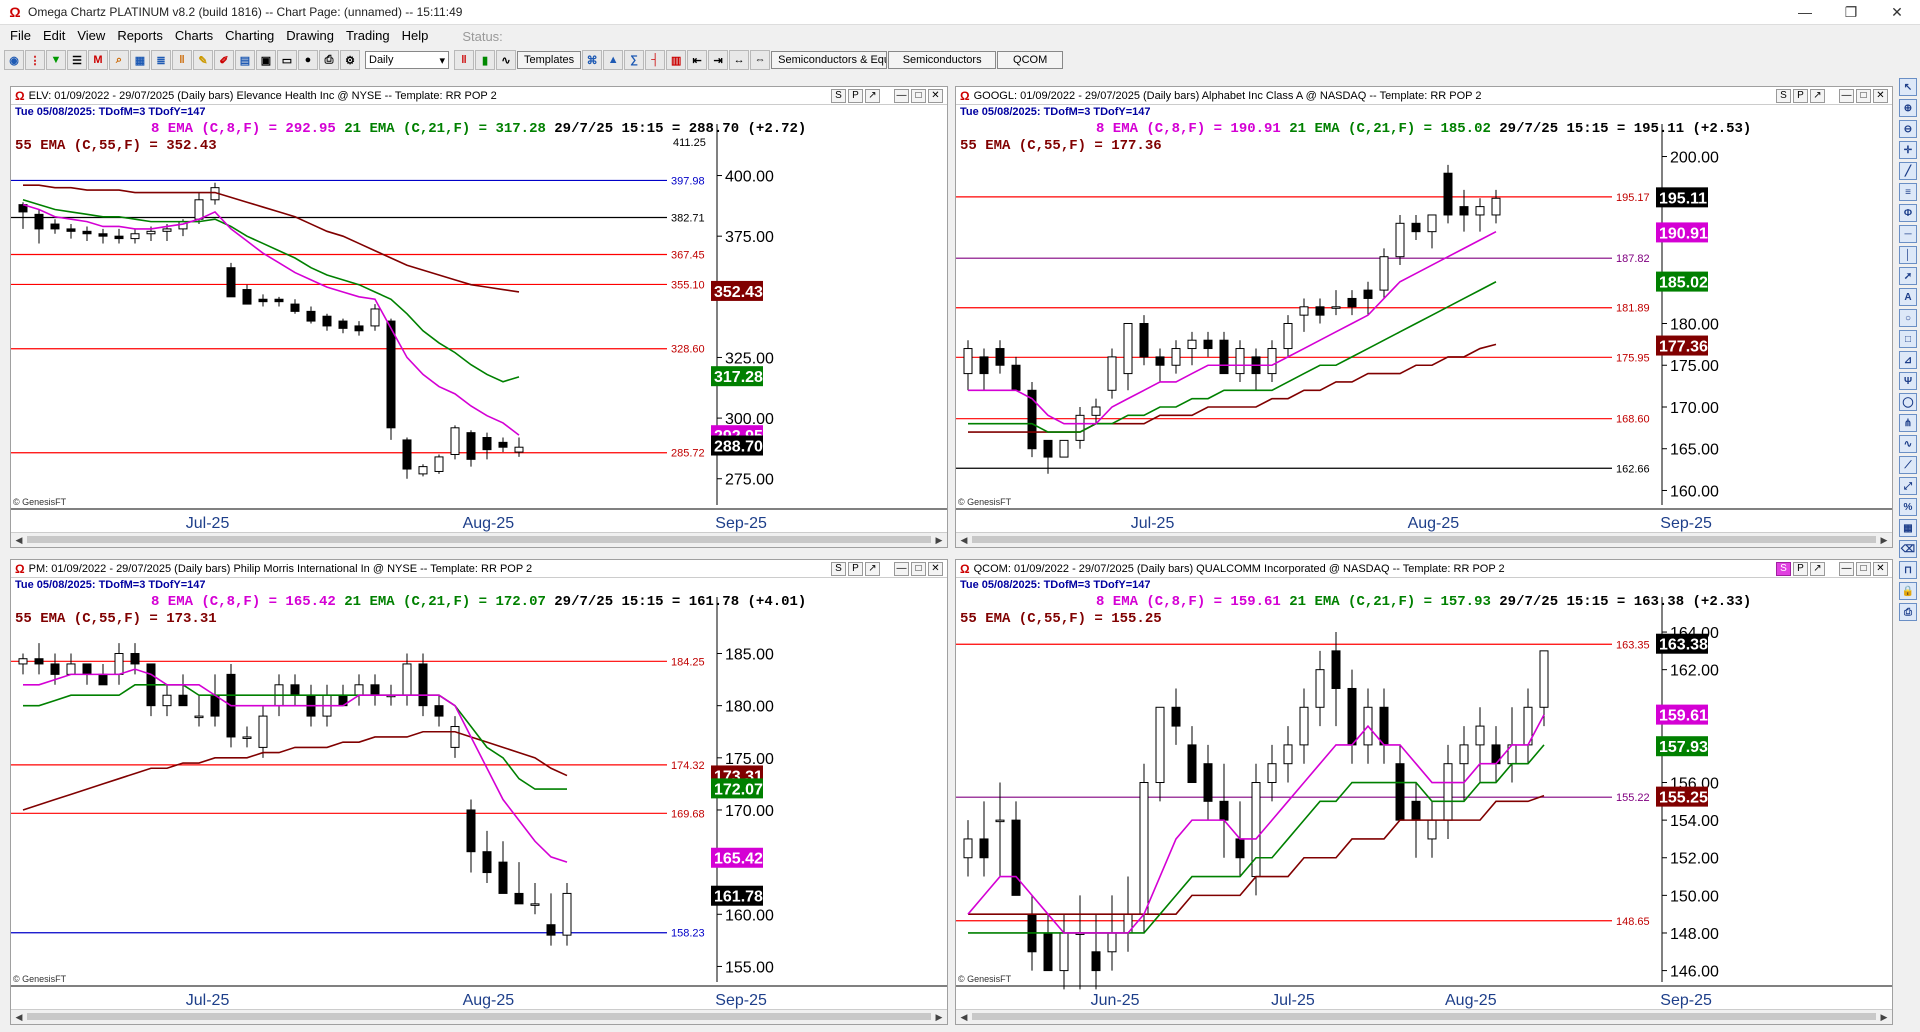  Describe the element at coordinates (91, 36) in the screenshot. I see `menu-view: View` at that location.